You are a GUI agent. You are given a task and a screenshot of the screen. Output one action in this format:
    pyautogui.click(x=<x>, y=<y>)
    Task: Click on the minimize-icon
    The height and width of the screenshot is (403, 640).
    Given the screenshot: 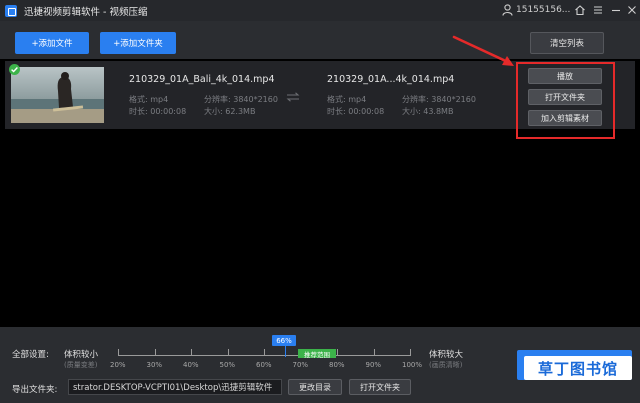 What is the action you would take?
    pyautogui.click(x=616, y=10)
    